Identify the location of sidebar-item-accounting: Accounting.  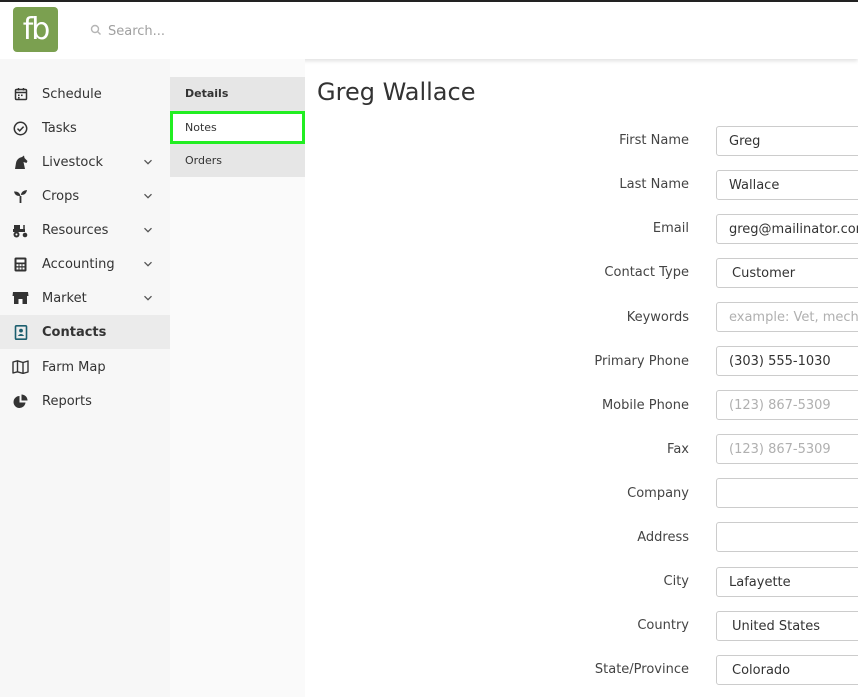
(85, 264).